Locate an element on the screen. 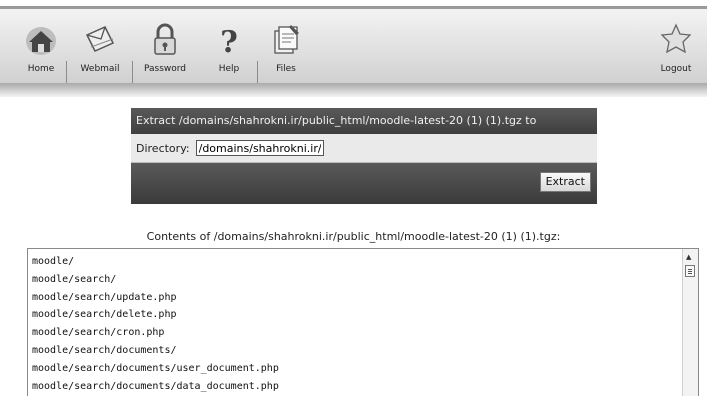  lock-icon is located at coordinates (165, 39).